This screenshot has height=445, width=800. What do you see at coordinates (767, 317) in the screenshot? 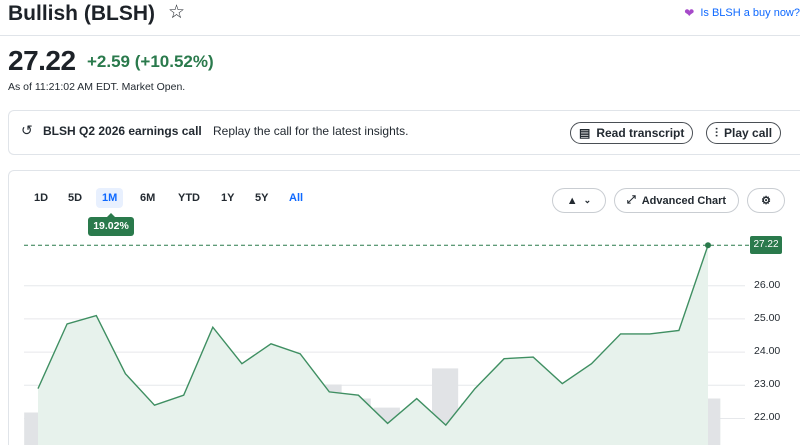
I see `y-tick-label: 25.00` at bounding box center [767, 317].